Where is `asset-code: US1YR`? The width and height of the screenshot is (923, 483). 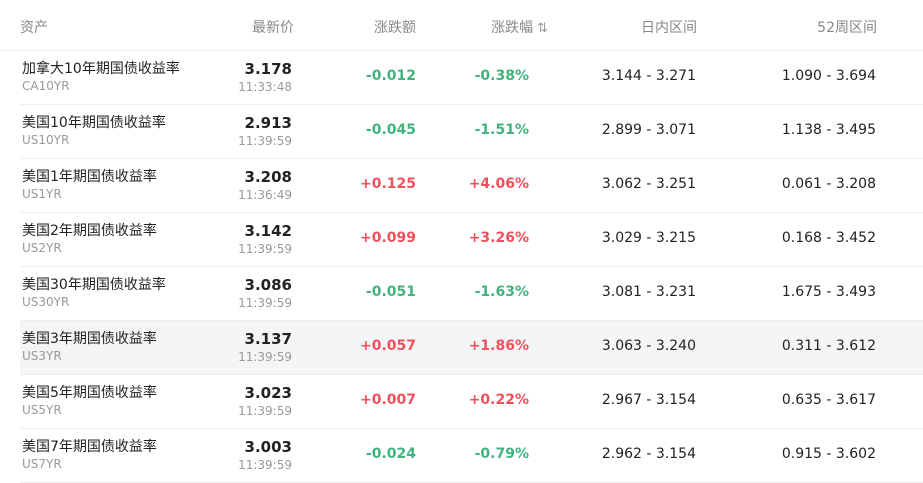 asset-code: US1YR is located at coordinates (42, 194).